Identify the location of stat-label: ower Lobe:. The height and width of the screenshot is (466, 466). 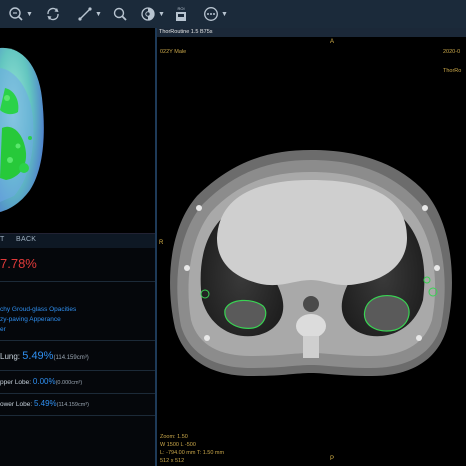
(16, 404).